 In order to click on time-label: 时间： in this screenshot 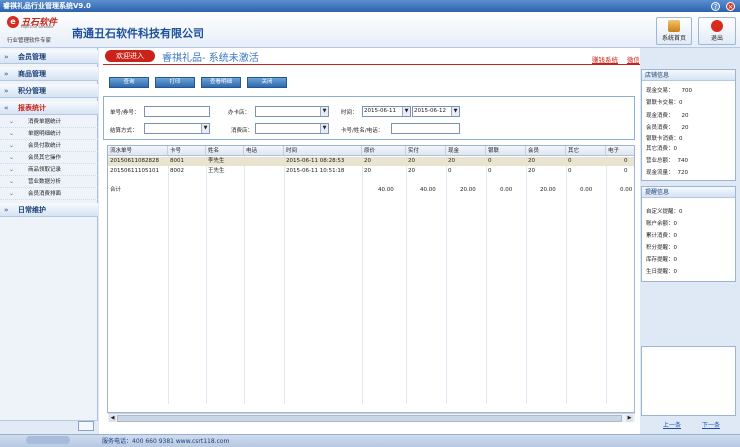, I will do `click(349, 113)`.